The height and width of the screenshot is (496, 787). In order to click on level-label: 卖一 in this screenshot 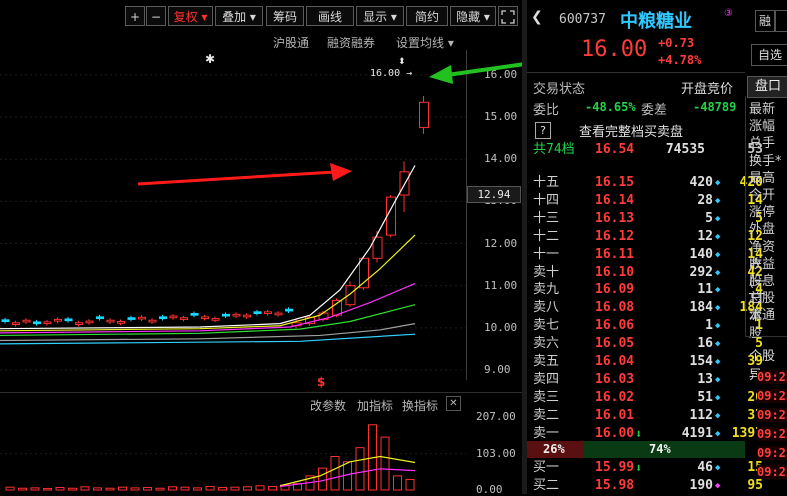, I will do `click(546, 433)`.